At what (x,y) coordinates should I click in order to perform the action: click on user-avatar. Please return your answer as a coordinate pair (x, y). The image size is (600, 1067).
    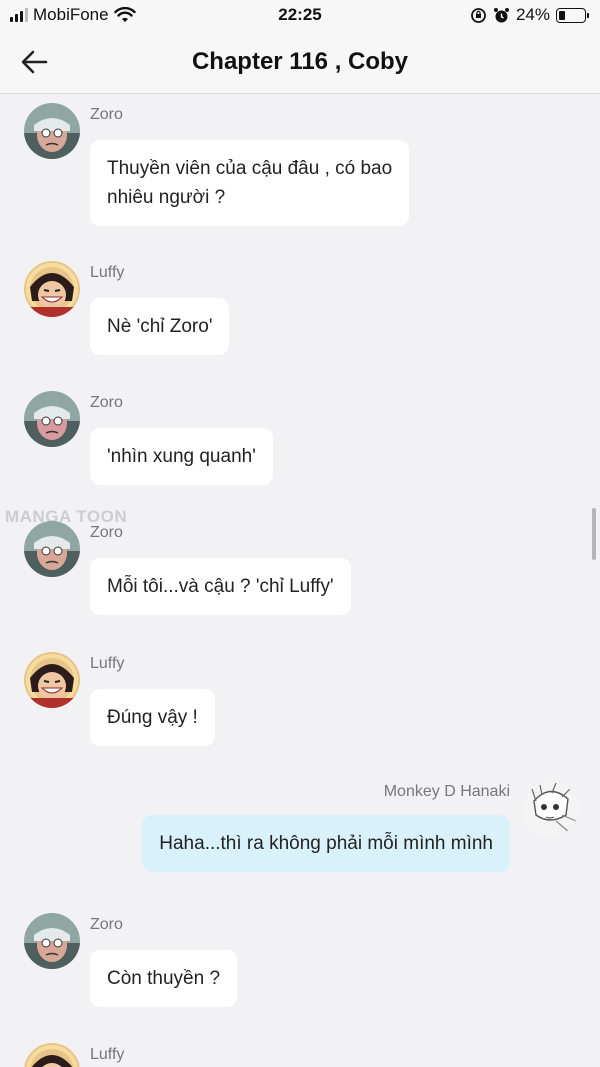
    Looking at the image, I should click on (550, 809).